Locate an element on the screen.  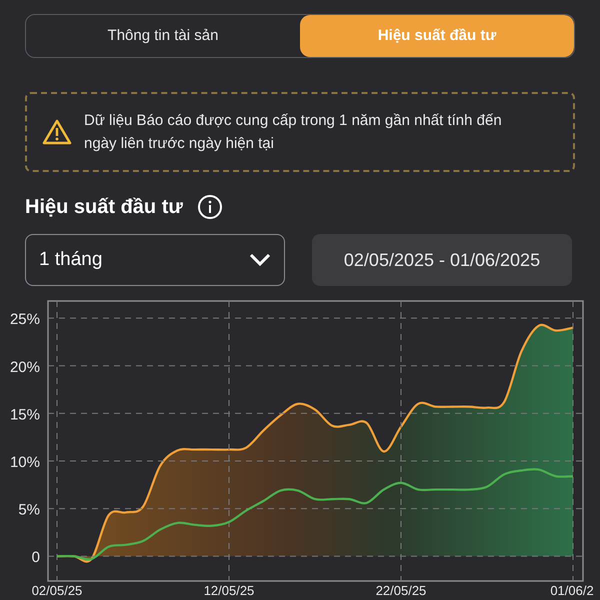
x-axis-label: 12/05/25 is located at coordinates (229, 590).